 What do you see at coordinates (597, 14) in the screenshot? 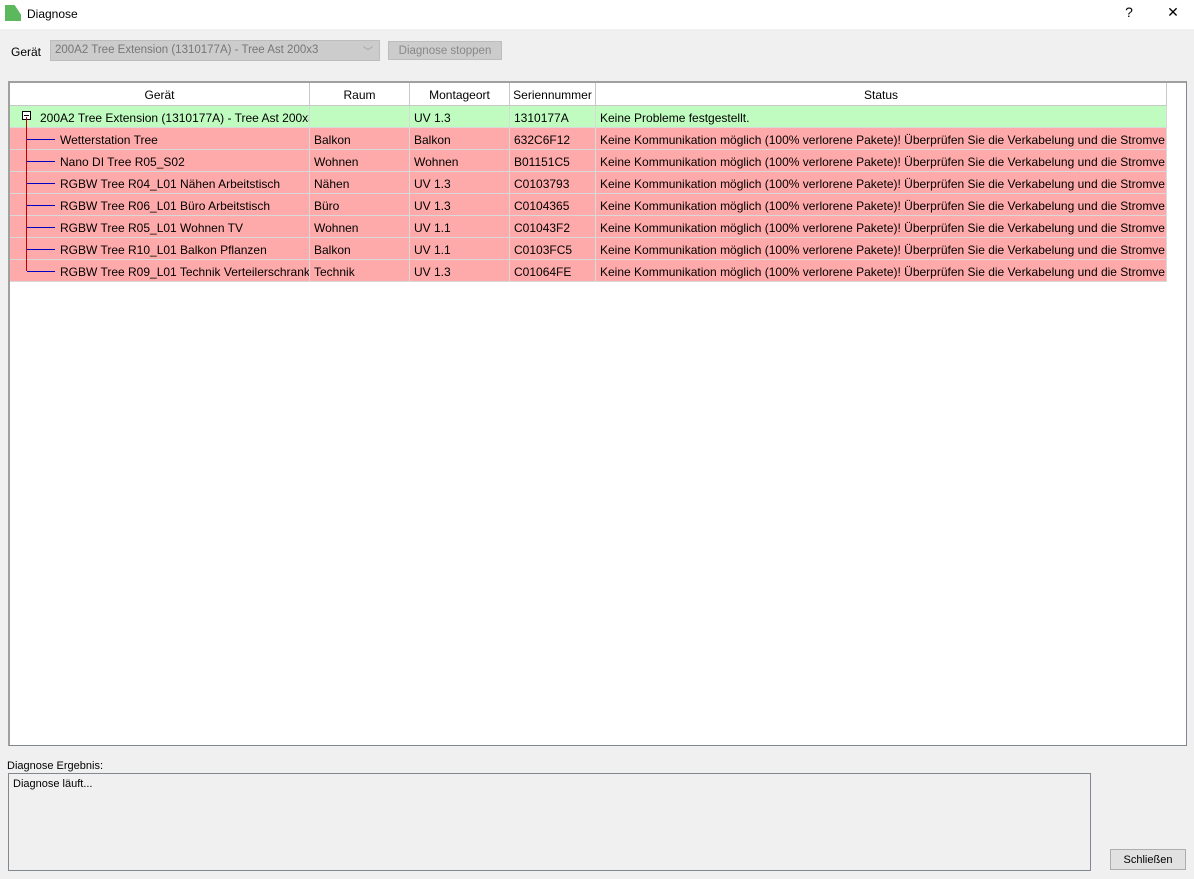
I see `title-bar: Diagnose ? ✕` at bounding box center [597, 14].